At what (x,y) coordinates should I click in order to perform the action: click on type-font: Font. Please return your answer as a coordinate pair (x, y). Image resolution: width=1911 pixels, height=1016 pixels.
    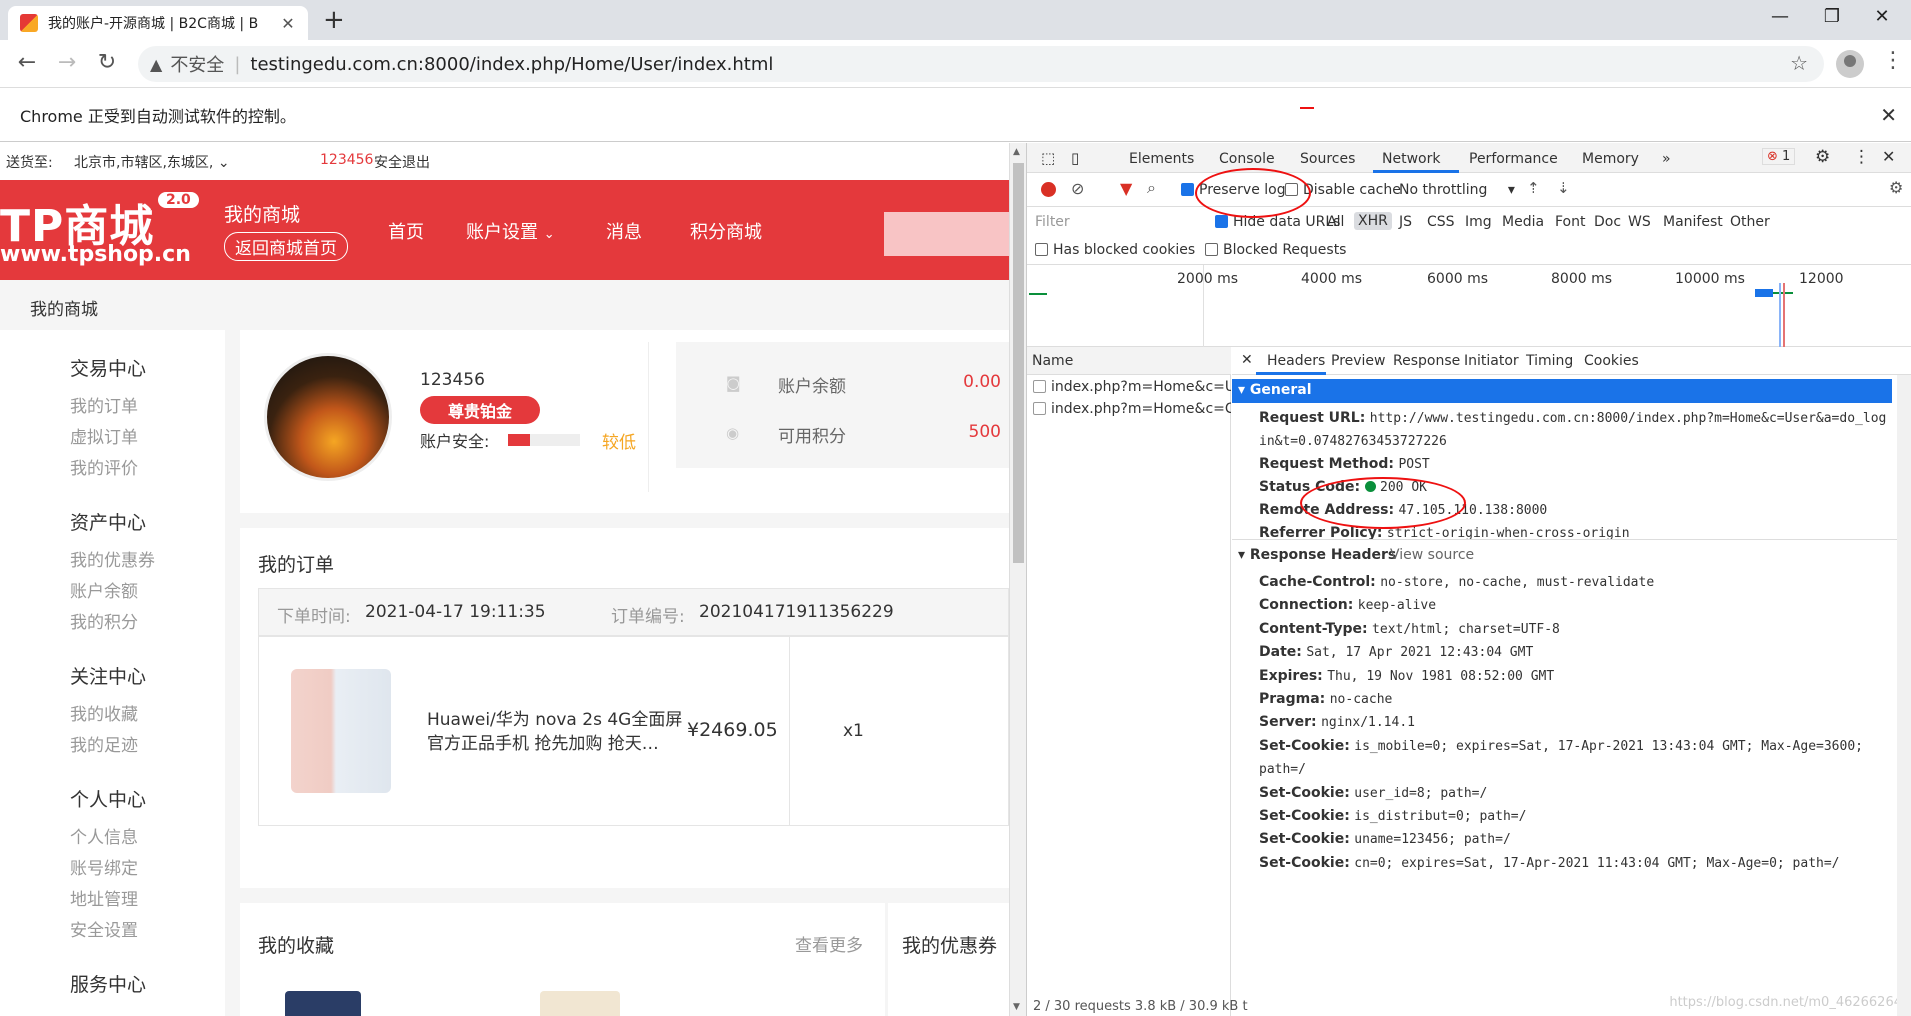
    Looking at the image, I should click on (1570, 222).